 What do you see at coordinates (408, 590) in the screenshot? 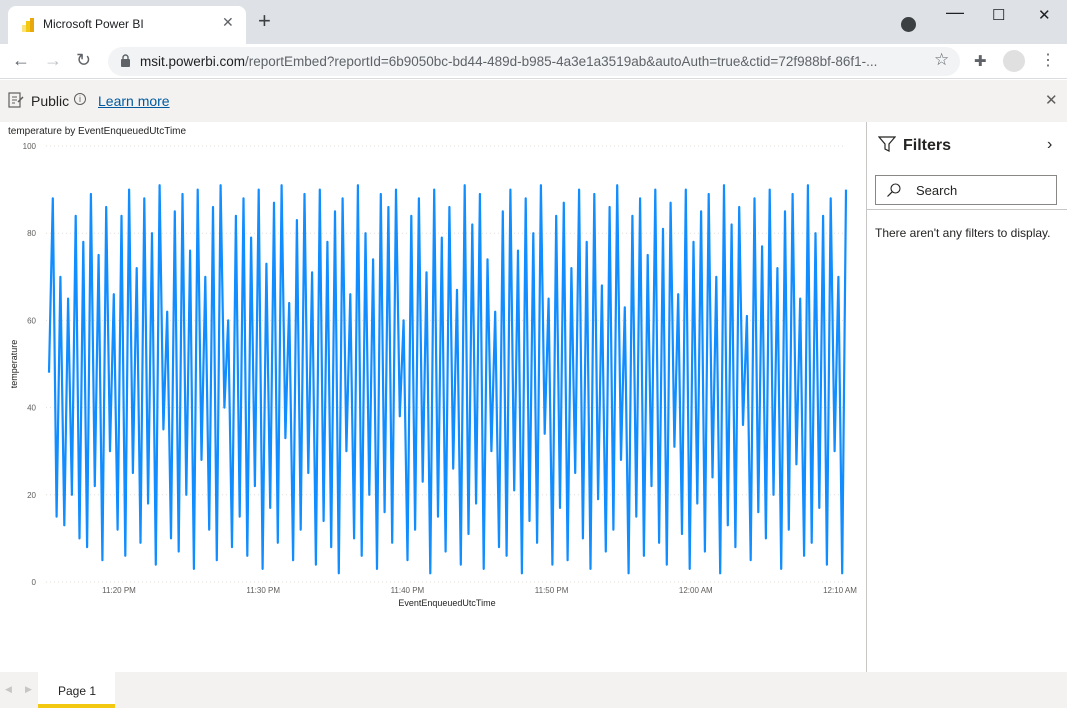
I see `x-tick-label: 11:40 PM` at bounding box center [408, 590].